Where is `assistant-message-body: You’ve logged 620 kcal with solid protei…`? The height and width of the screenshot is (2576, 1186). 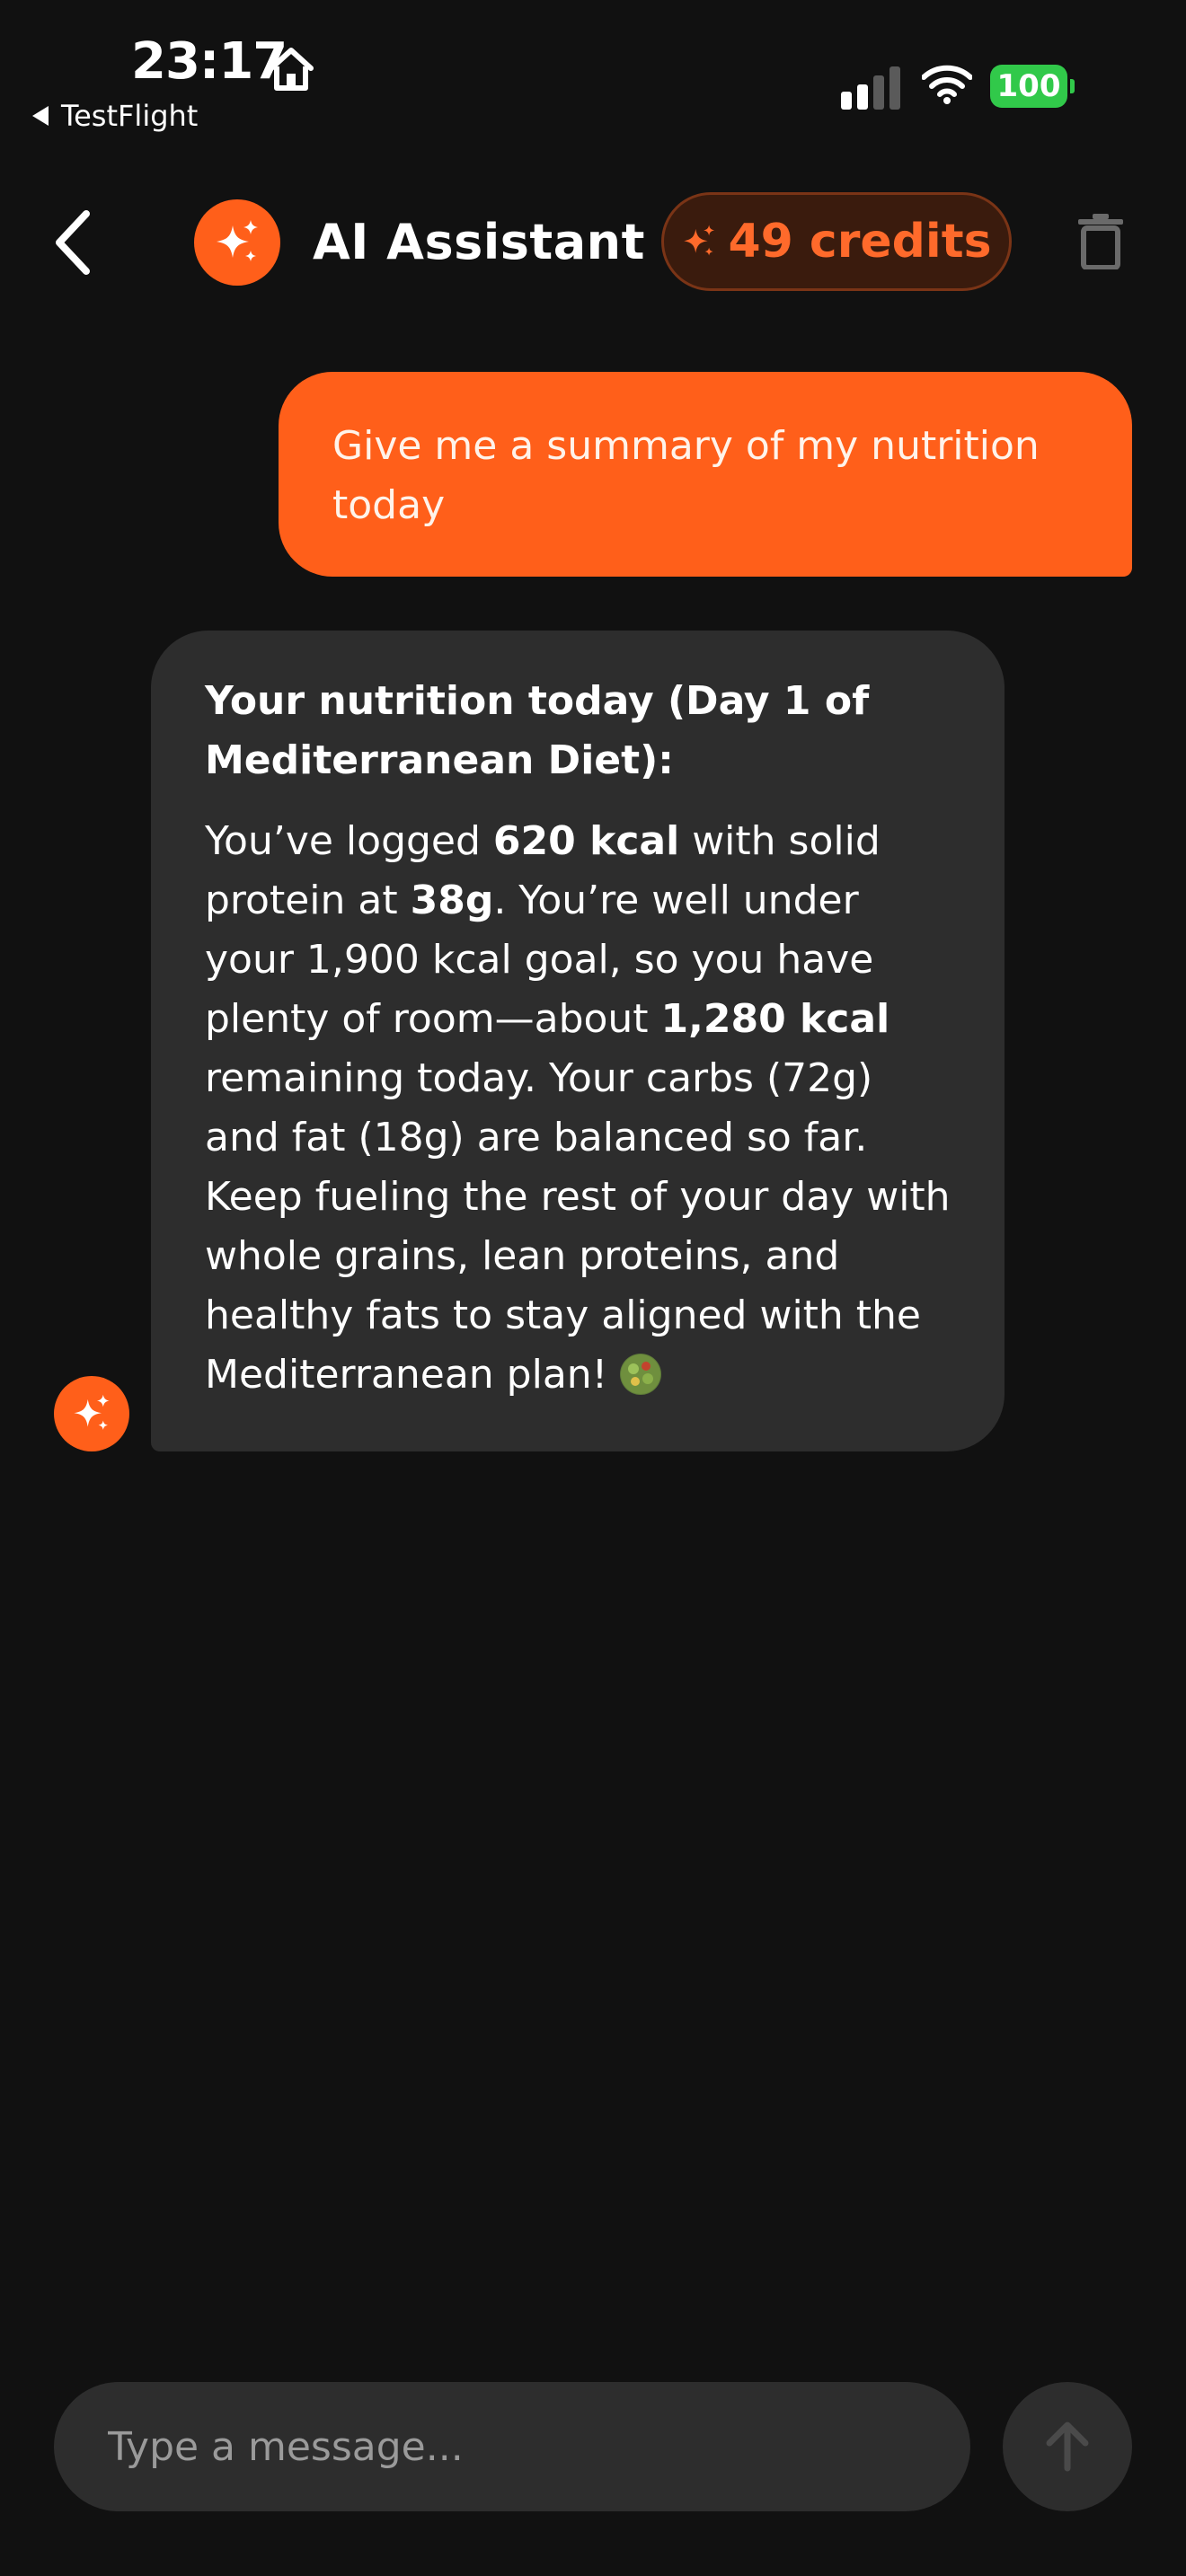 assistant-message-body: You’ve logged 620 kcal with solid protei… is located at coordinates (578, 1108).